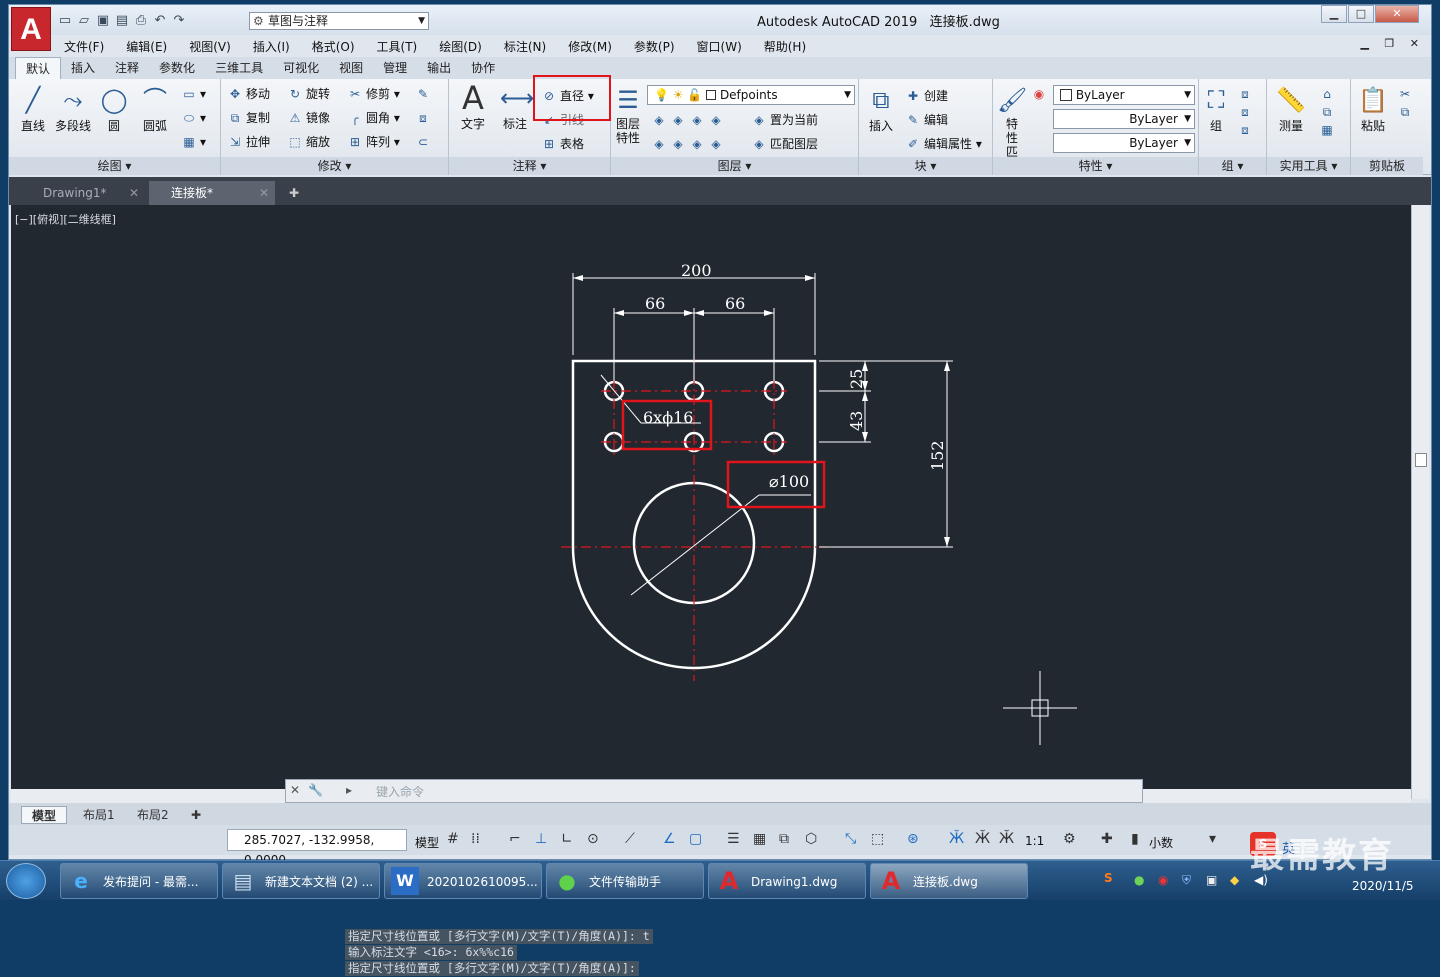 The image size is (1440, 977). I want to click on erase-icon: ✎, so click(424, 94).